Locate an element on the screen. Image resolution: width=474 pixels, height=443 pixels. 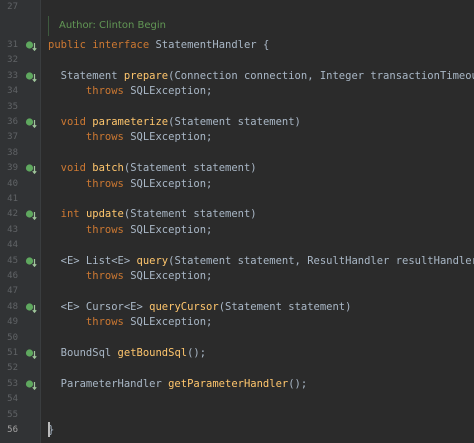
line-number: 40 is located at coordinates (12, 183).